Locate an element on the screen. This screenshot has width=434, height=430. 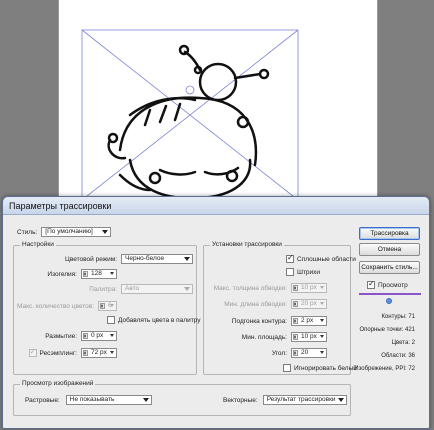
corner-angle-label: Угол: is located at coordinates (279, 353).